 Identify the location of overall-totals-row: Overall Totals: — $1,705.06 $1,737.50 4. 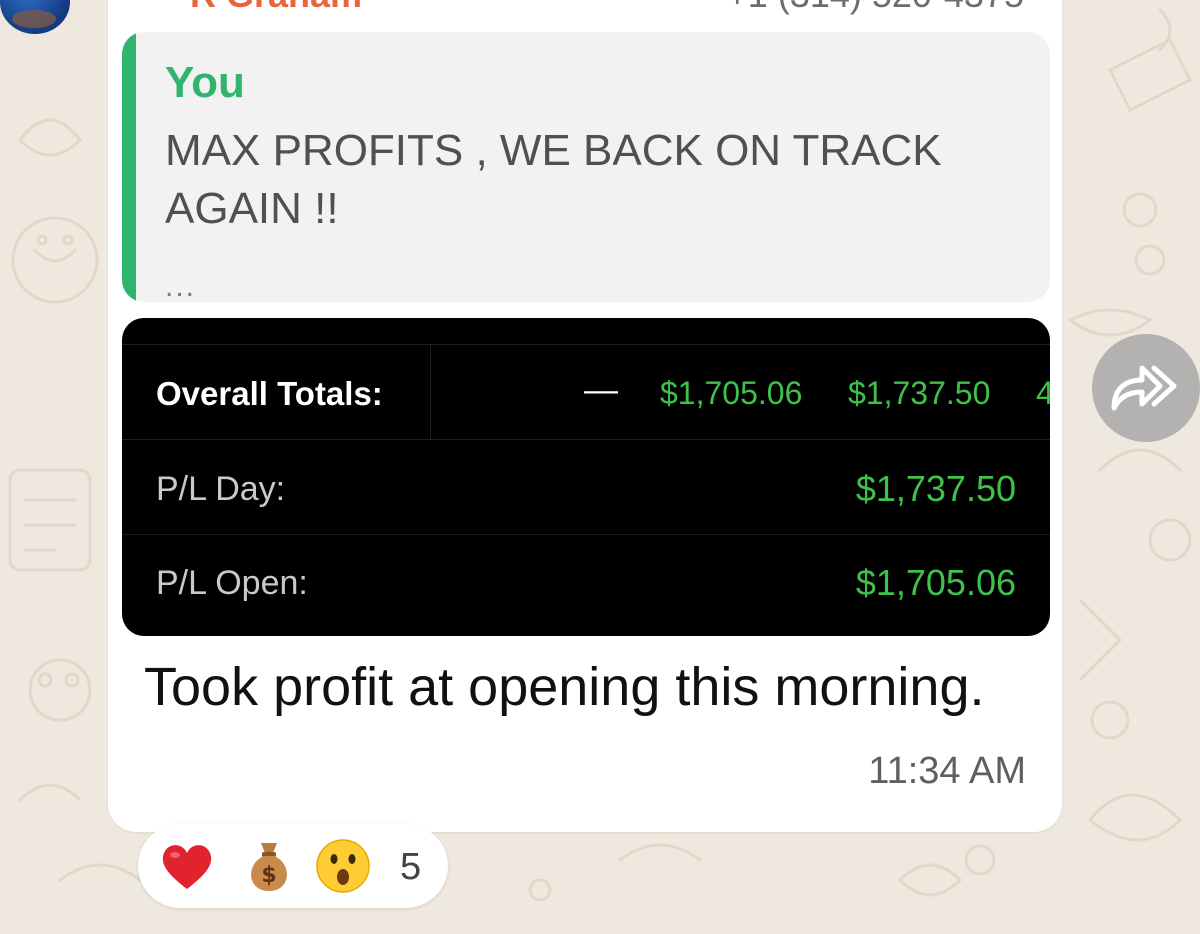
(586, 392).